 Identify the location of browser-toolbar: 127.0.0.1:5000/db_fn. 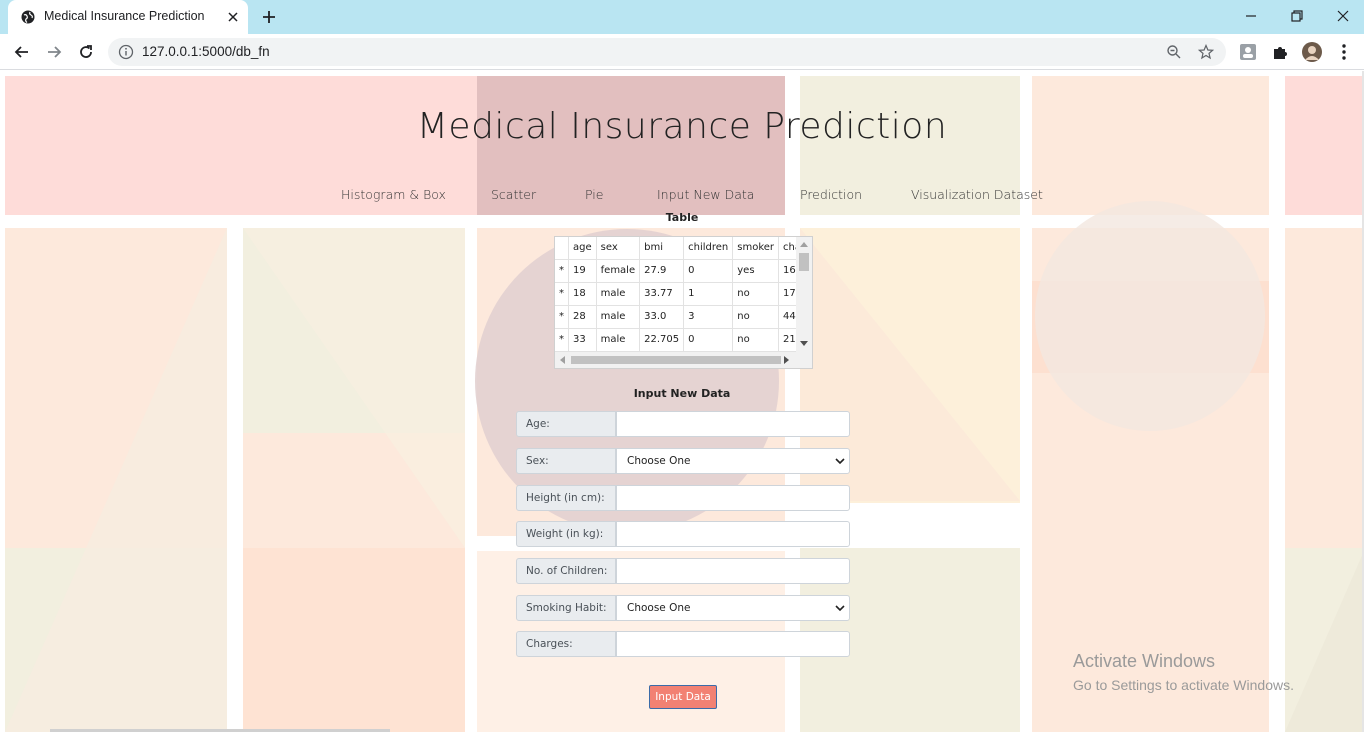
(682, 52).